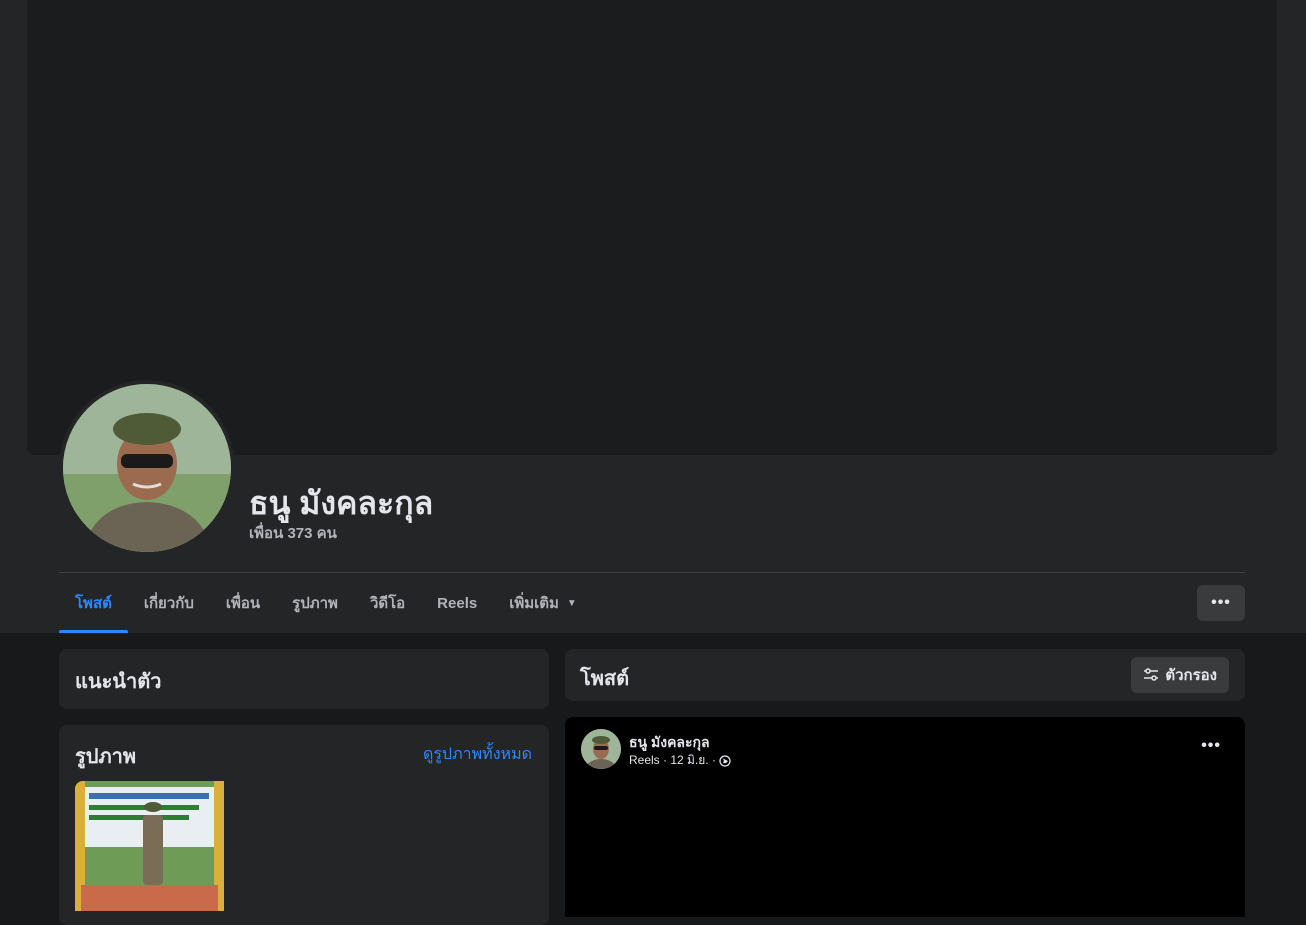 Image resolution: width=1306 pixels, height=925 pixels. Describe the element at coordinates (387, 603) in the screenshot. I see `tab-videos: วิดีโอ` at that location.